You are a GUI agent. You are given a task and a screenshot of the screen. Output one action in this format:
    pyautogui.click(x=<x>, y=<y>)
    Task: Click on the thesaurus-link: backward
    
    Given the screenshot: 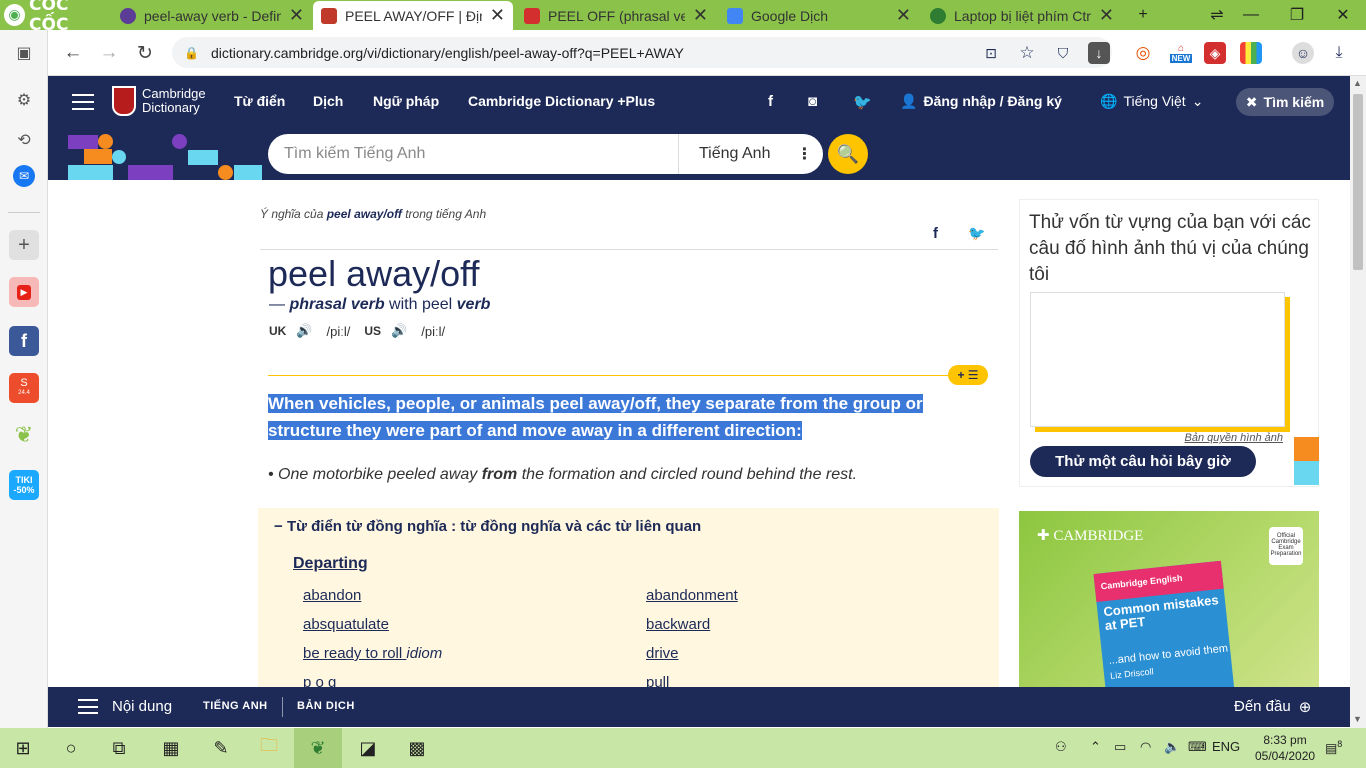 What is the action you would take?
    pyautogui.click(x=678, y=624)
    